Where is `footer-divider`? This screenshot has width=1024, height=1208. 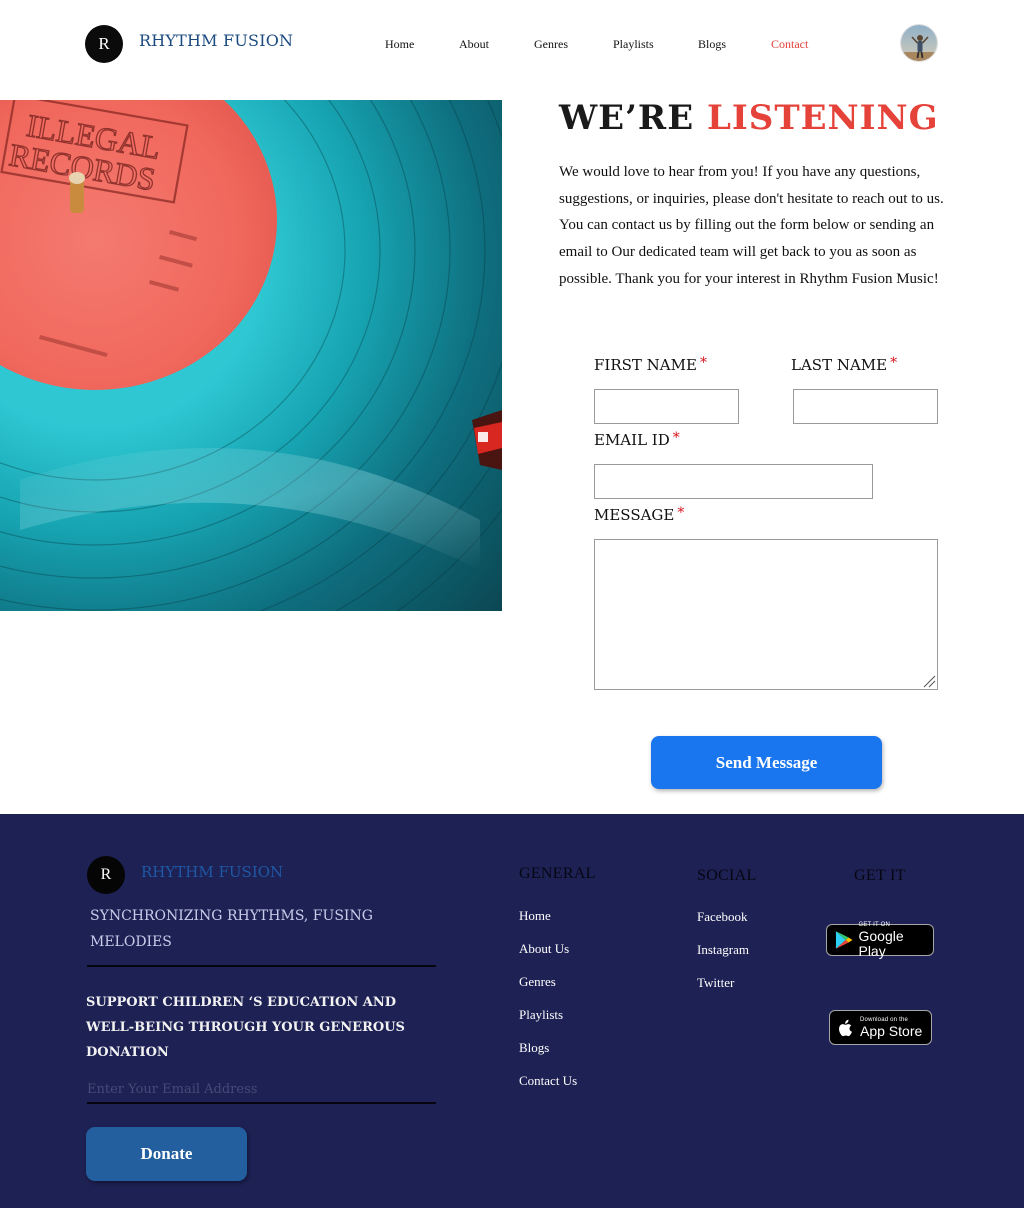
footer-divider is located at coordinates (261, 966).